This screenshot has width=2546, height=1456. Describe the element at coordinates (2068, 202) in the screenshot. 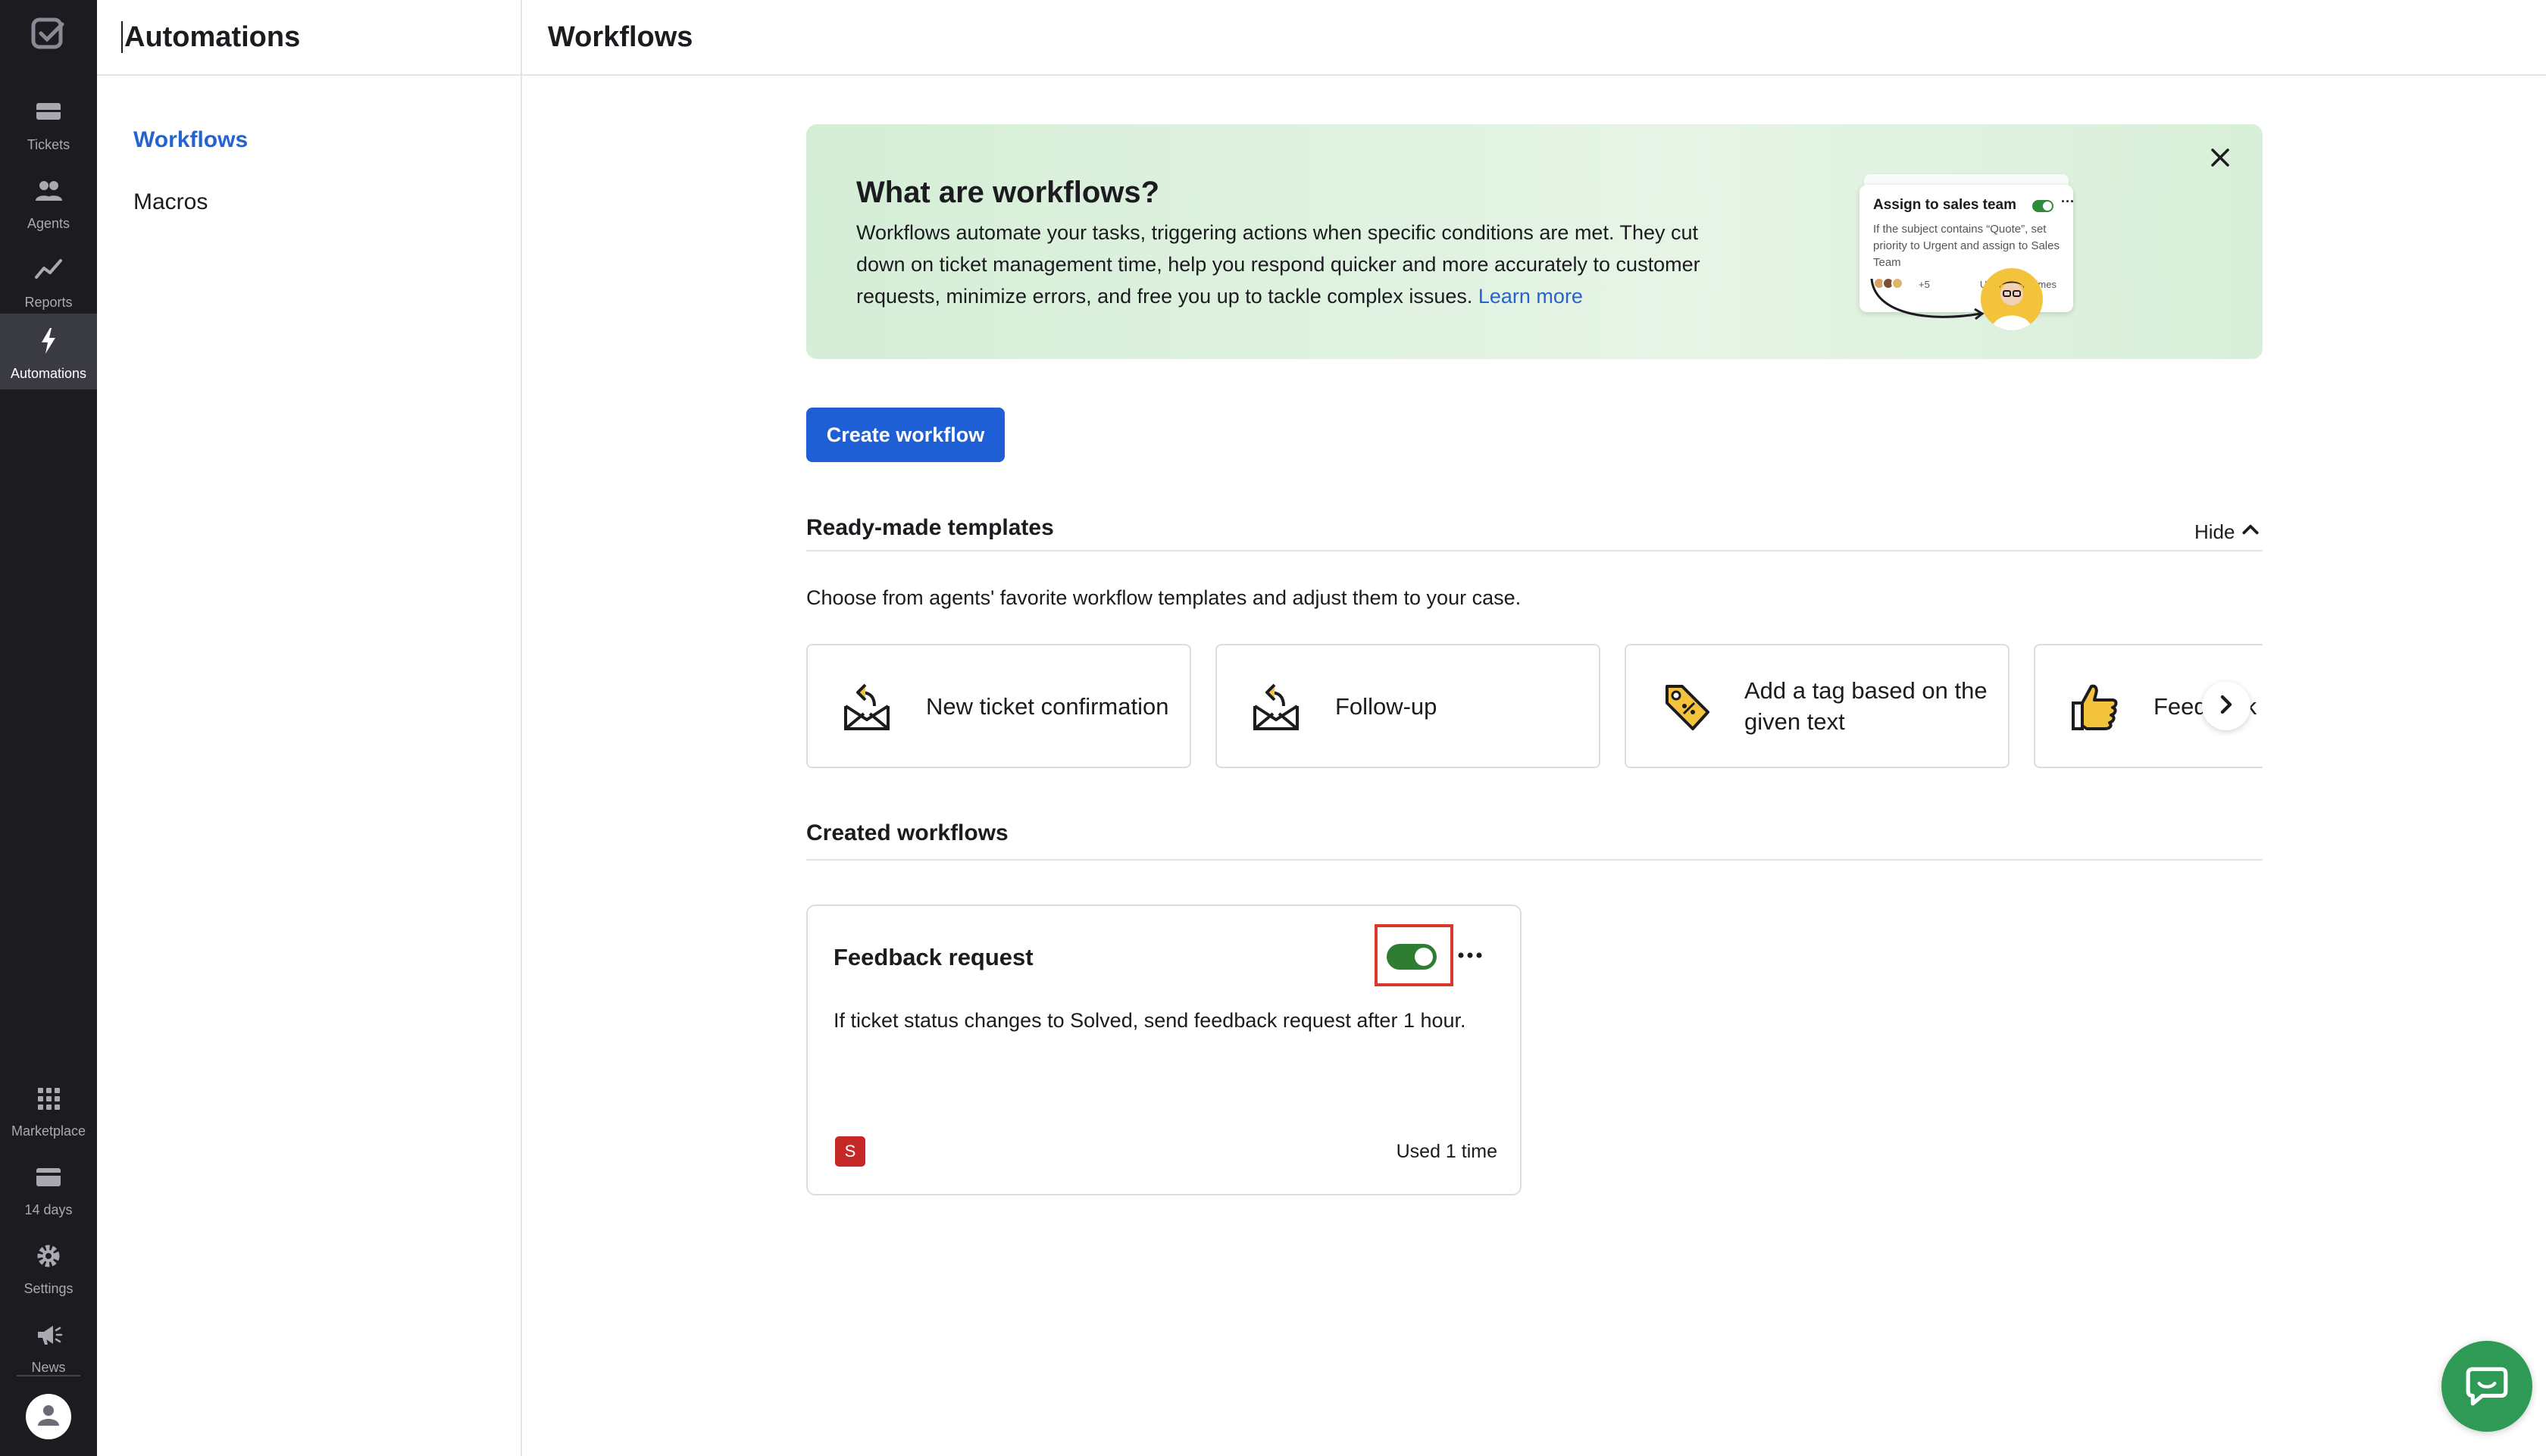

I see `preview-more-icon: ···` at that location.